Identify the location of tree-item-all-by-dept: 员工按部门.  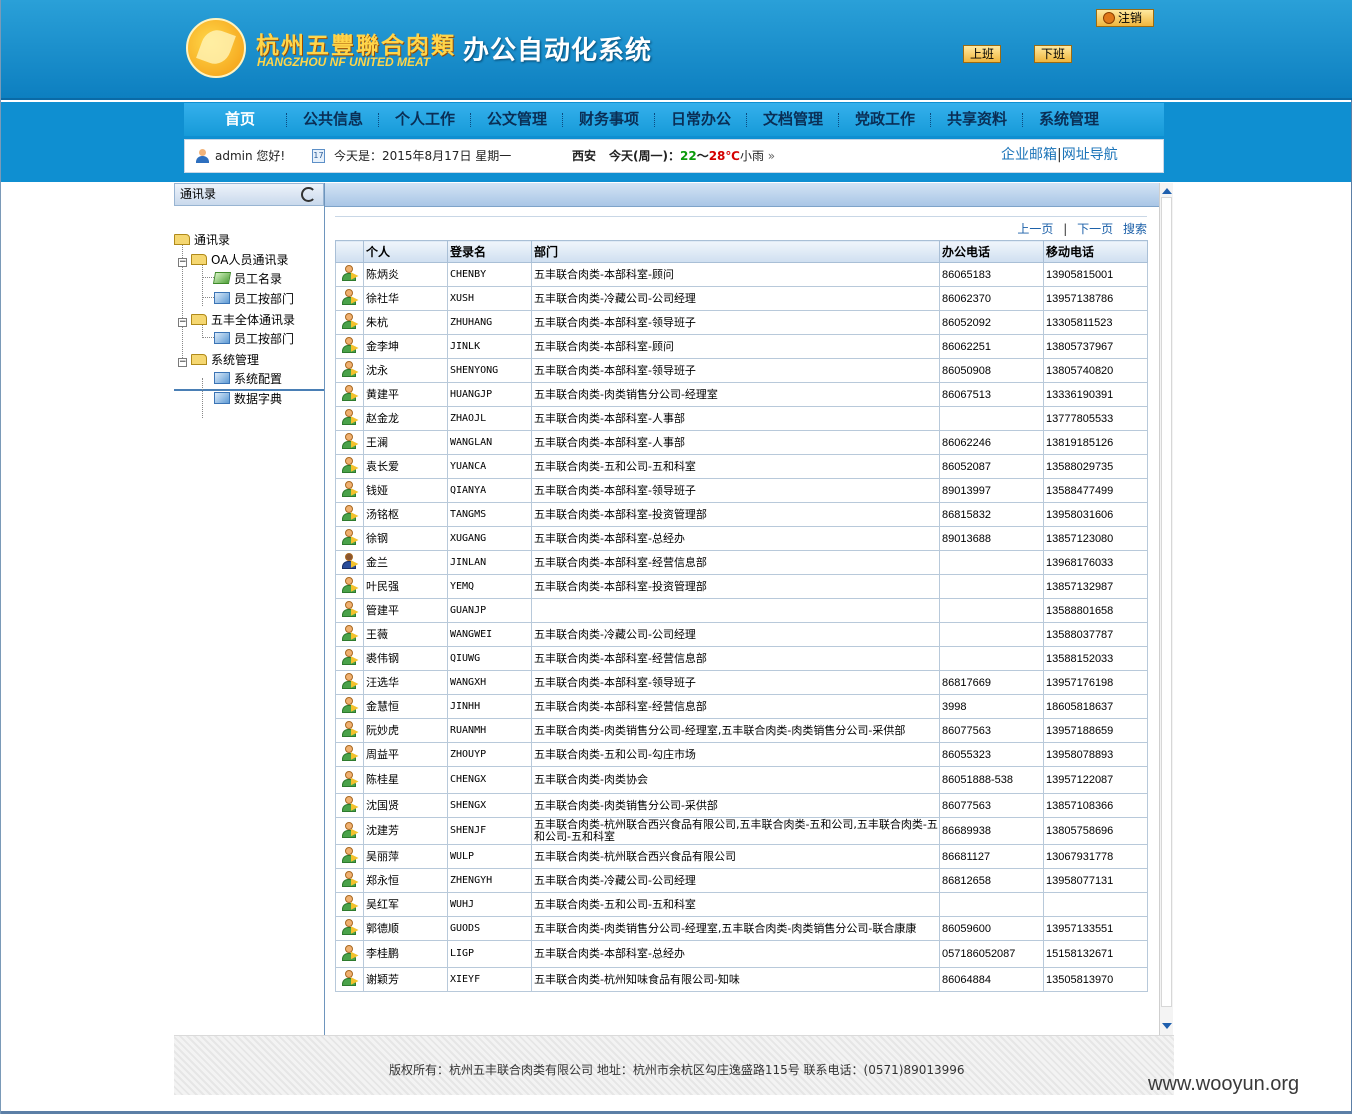
(254, 339).